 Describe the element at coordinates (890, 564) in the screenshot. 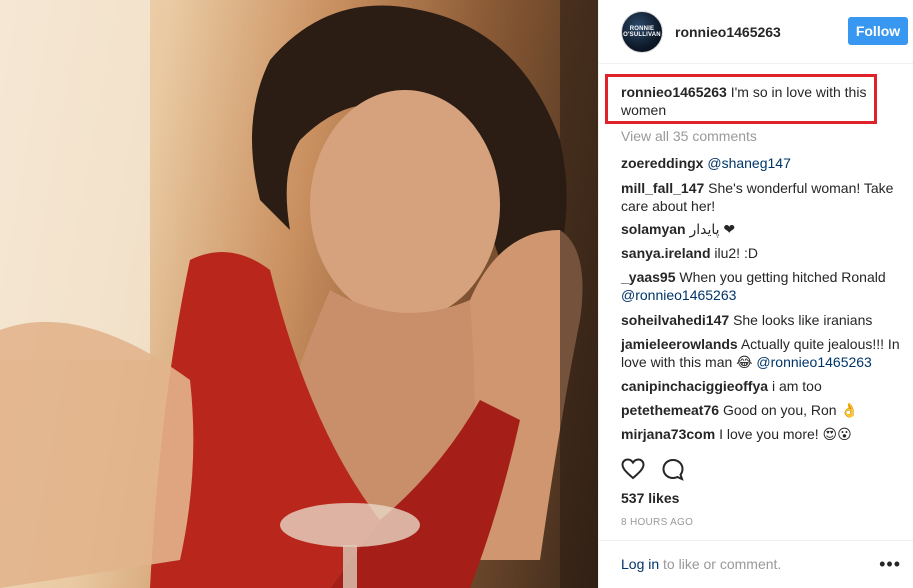

I see `more-options-icon: •••` at that location.